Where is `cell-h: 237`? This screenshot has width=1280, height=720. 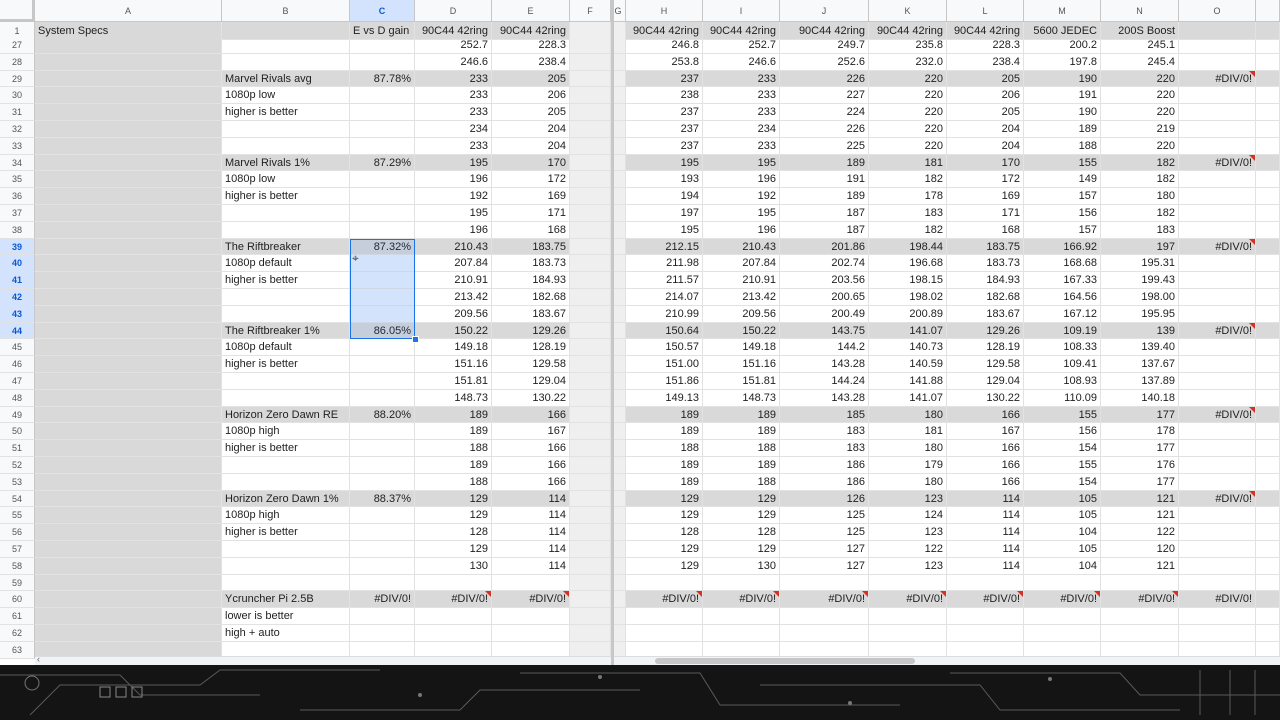 cell-h: 237 is located at coordinates (664, 129).